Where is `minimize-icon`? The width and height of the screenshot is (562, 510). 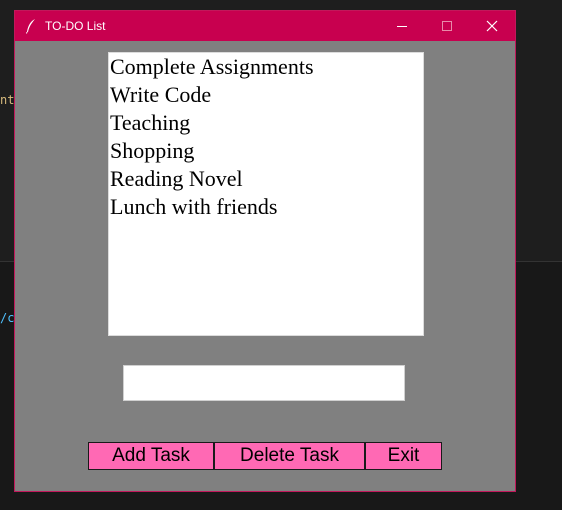 minimize-icon is located at coordinates (402, 26).